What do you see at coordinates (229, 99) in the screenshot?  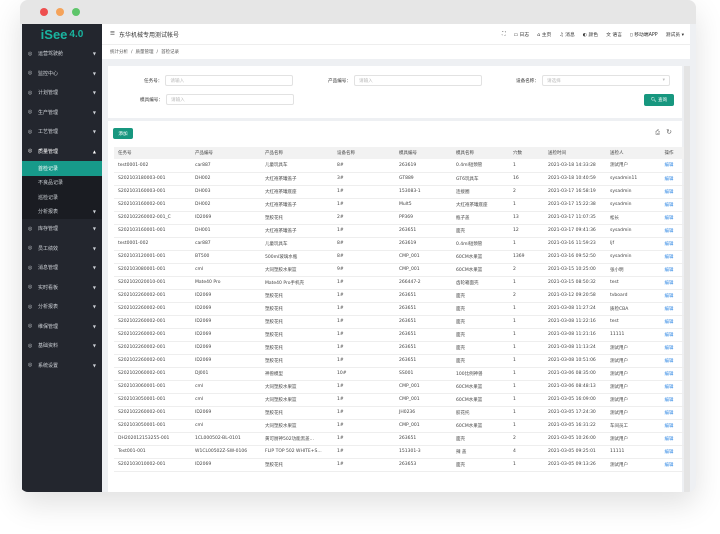 I see `mold-input: 请输入` at bounding box center [229, 99].